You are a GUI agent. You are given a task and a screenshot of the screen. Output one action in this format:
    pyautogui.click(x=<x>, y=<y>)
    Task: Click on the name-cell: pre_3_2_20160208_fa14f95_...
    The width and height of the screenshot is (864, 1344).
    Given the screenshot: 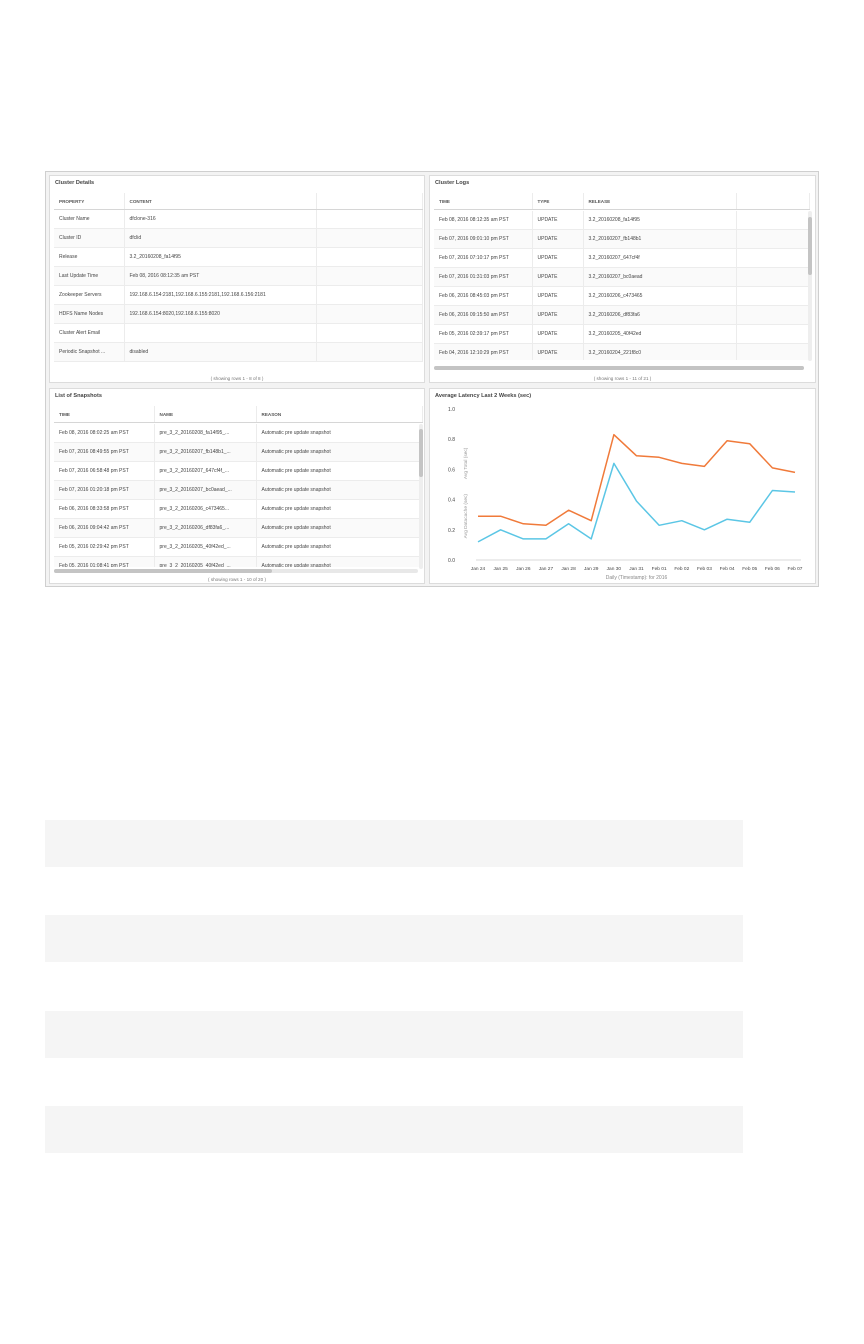 What is the action you would take?
    pyautogui.click(x=205, y=433)
    